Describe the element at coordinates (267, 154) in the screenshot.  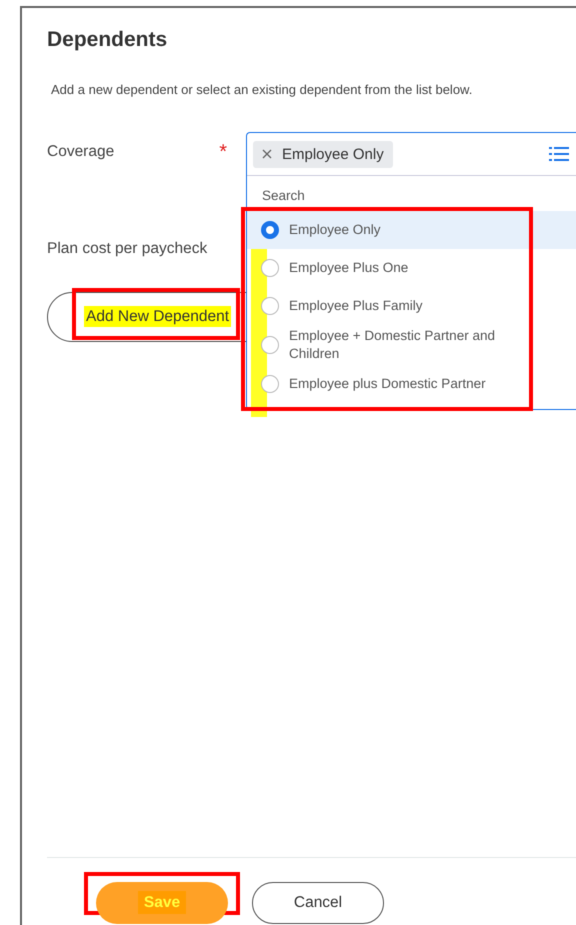
I see `close-icon` at that location.